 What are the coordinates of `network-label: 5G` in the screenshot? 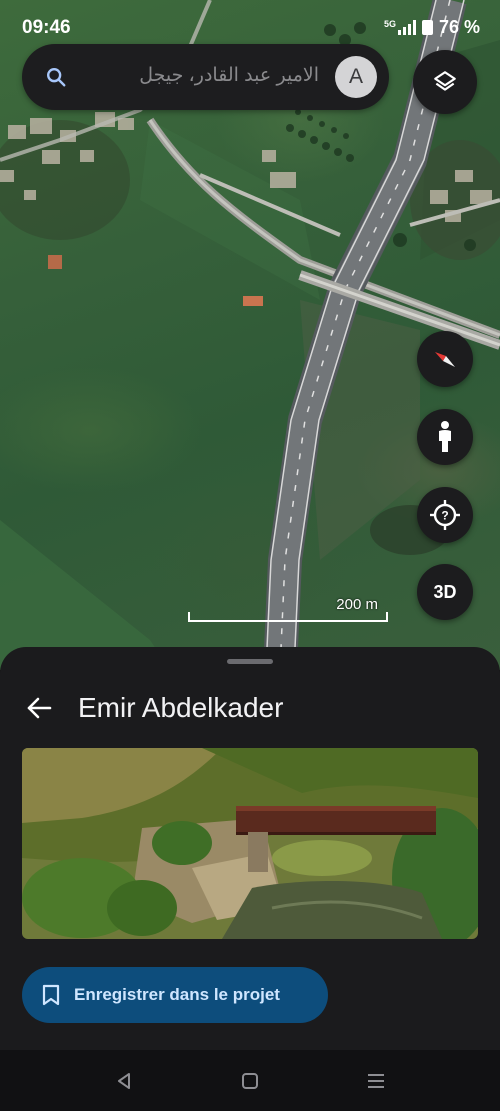 It's located at (389, 23).